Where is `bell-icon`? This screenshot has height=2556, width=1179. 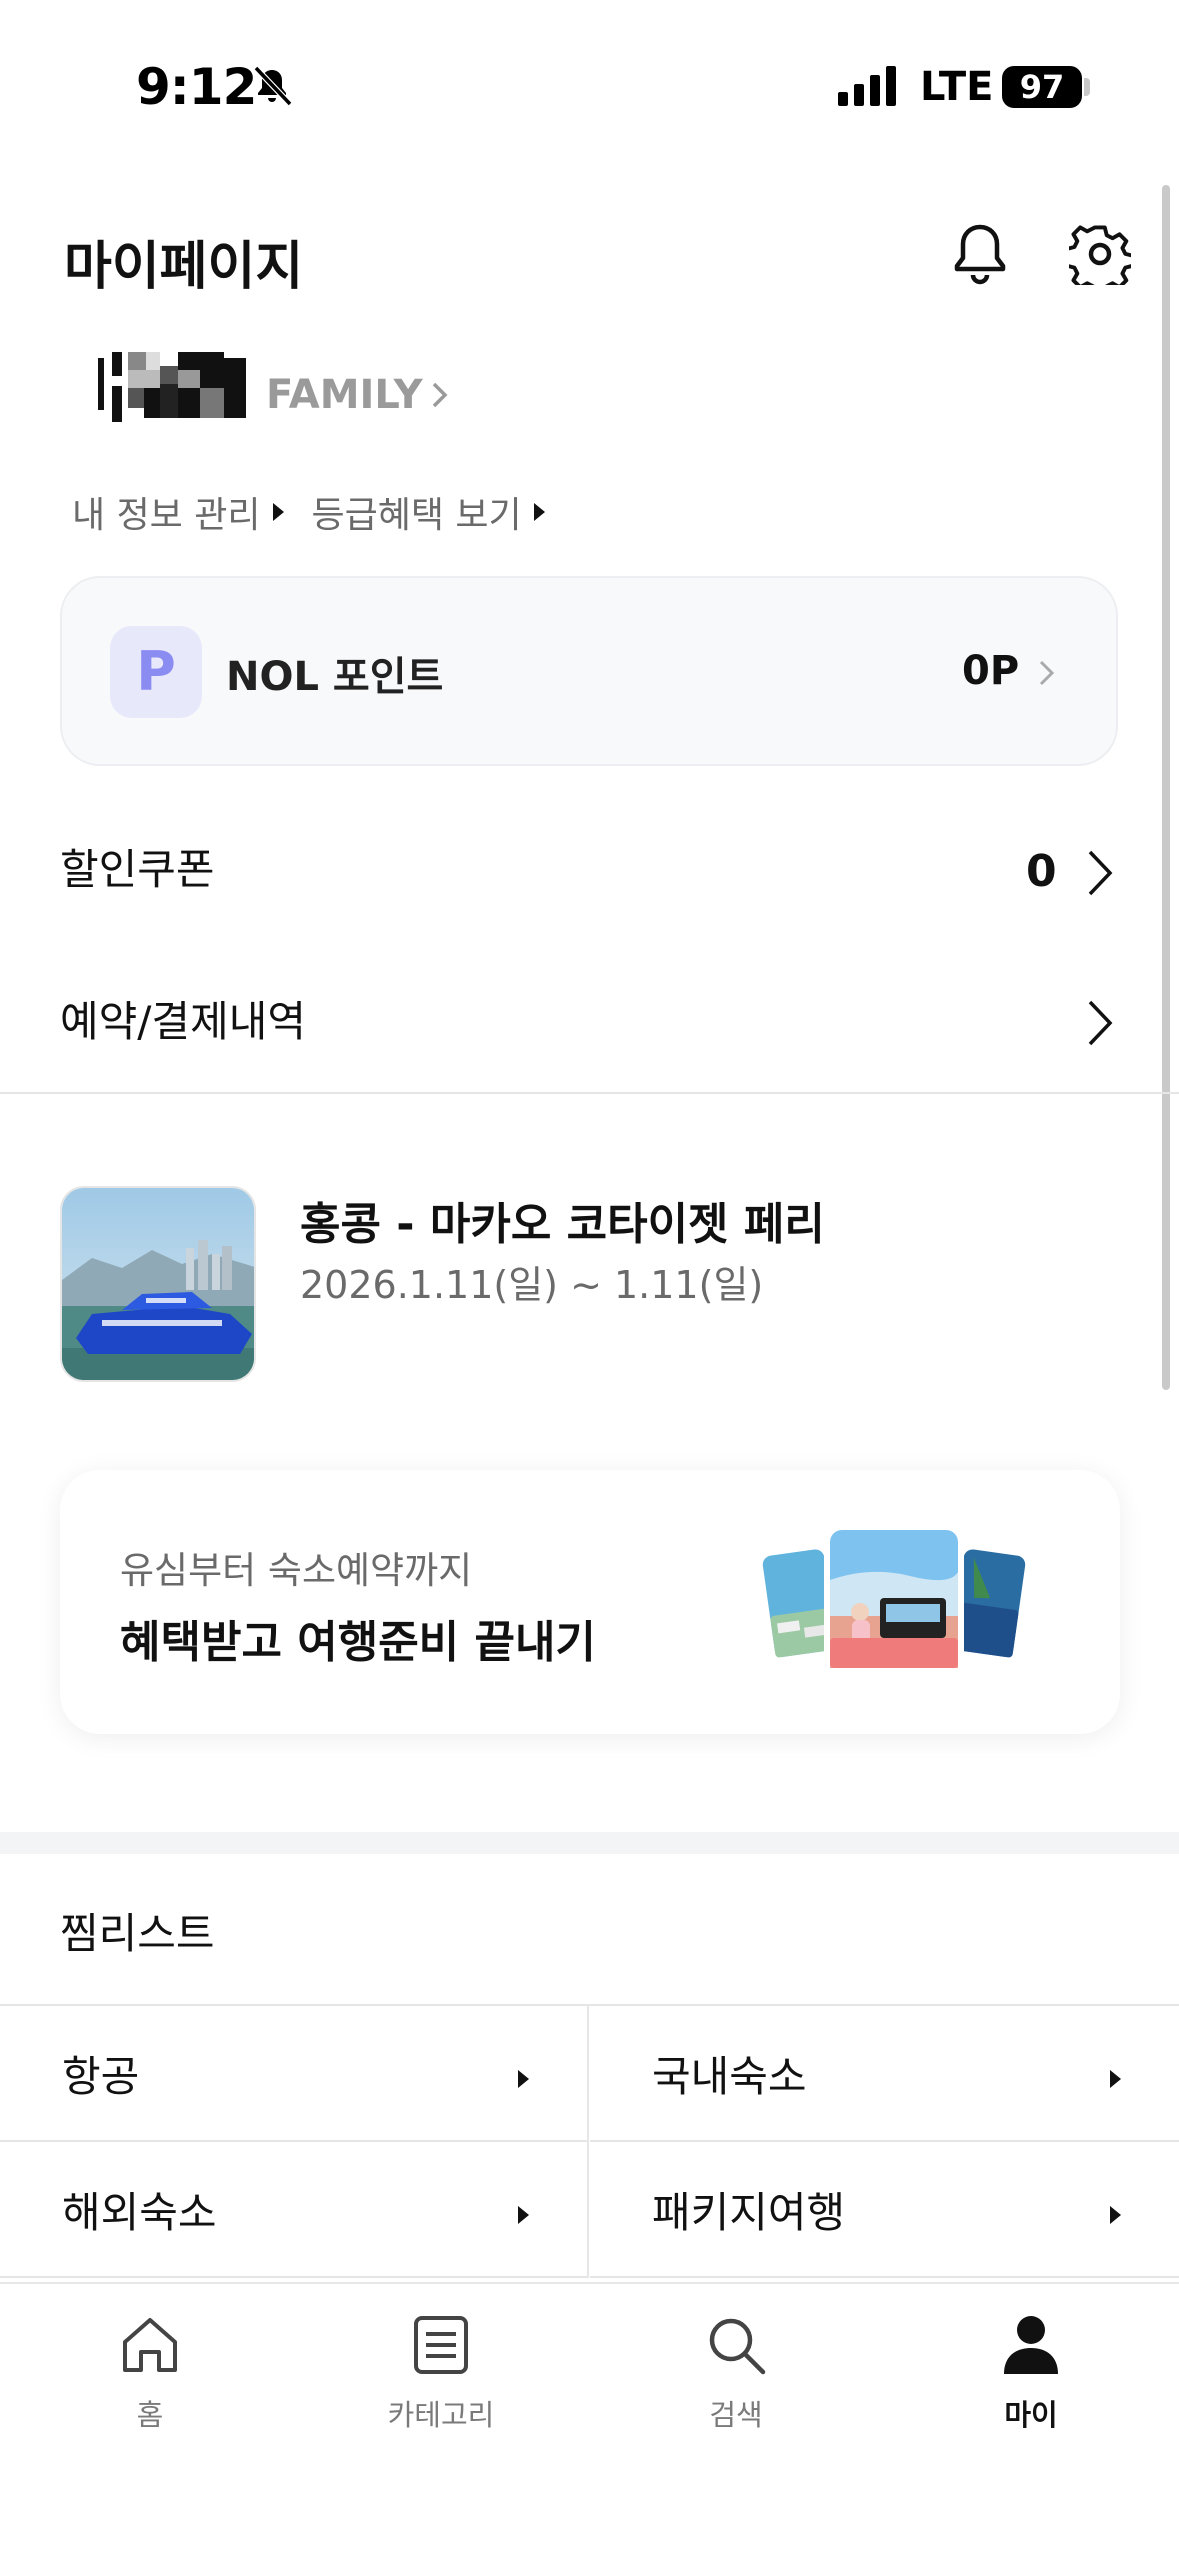
bell-icon is located at coordinates (980, 254).